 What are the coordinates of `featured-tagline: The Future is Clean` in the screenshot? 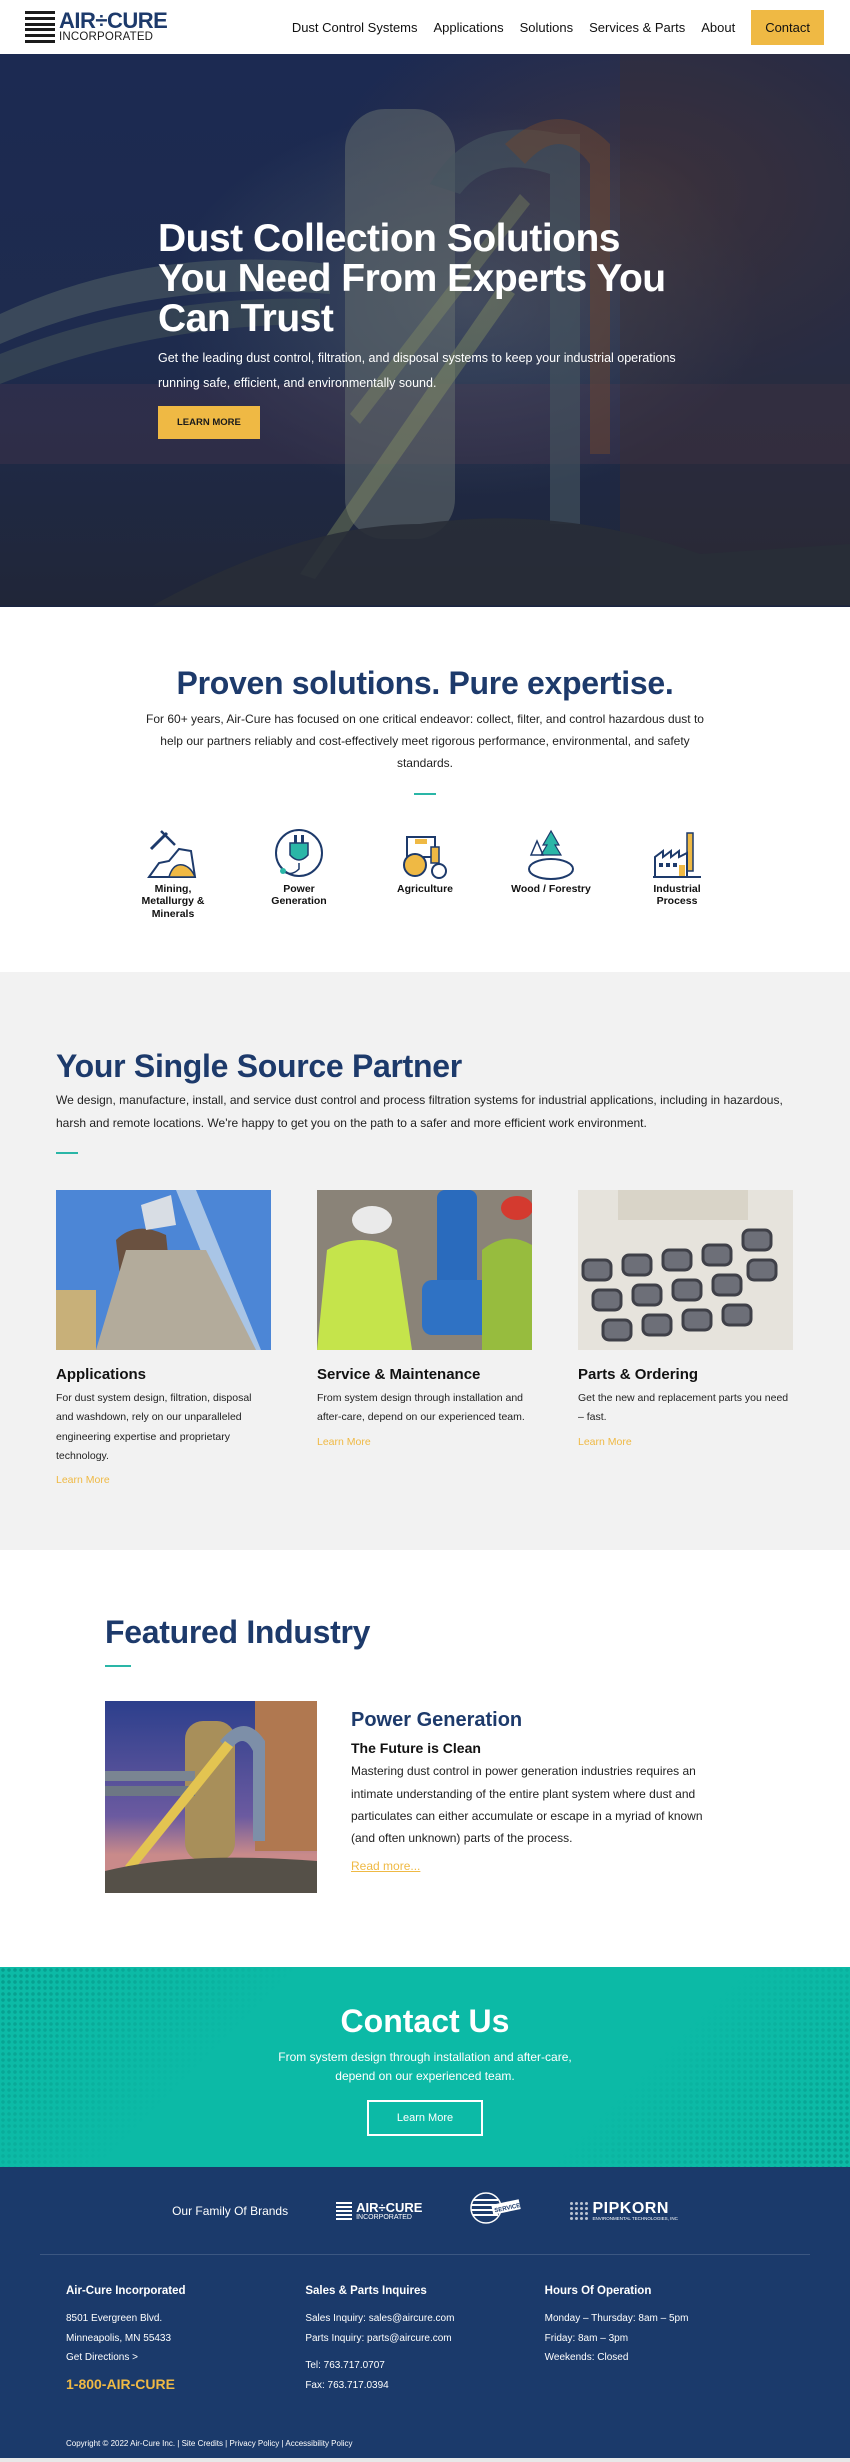 It's located at (416, 1748).